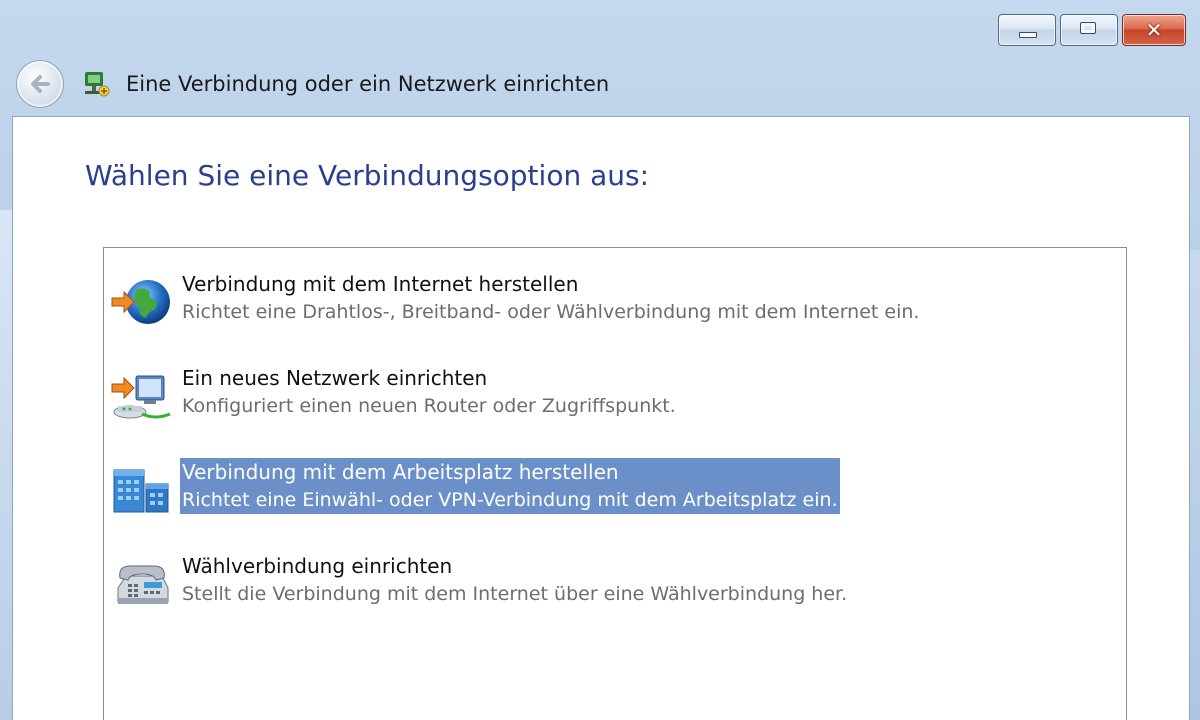 This screenshot has height=720, width=1200. What do you see at coordinates (317, 566) in the screenshot?
I see `option-title: Wählverbindung einrichten` at bounding box center [317, 566].